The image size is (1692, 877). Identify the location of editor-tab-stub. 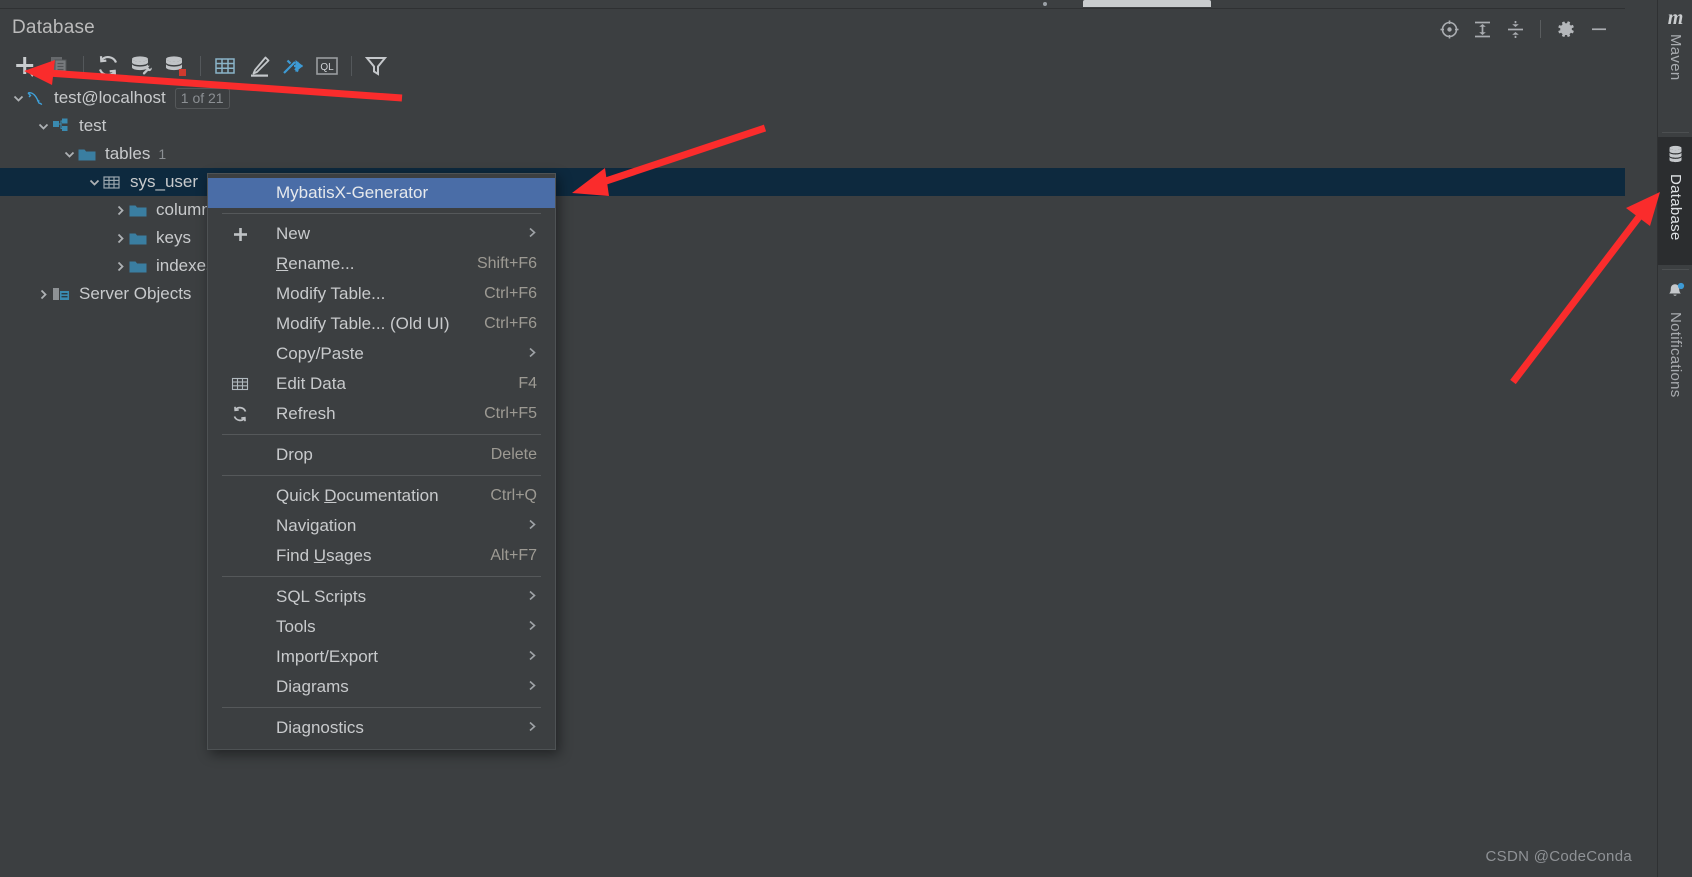
(1147, 3).